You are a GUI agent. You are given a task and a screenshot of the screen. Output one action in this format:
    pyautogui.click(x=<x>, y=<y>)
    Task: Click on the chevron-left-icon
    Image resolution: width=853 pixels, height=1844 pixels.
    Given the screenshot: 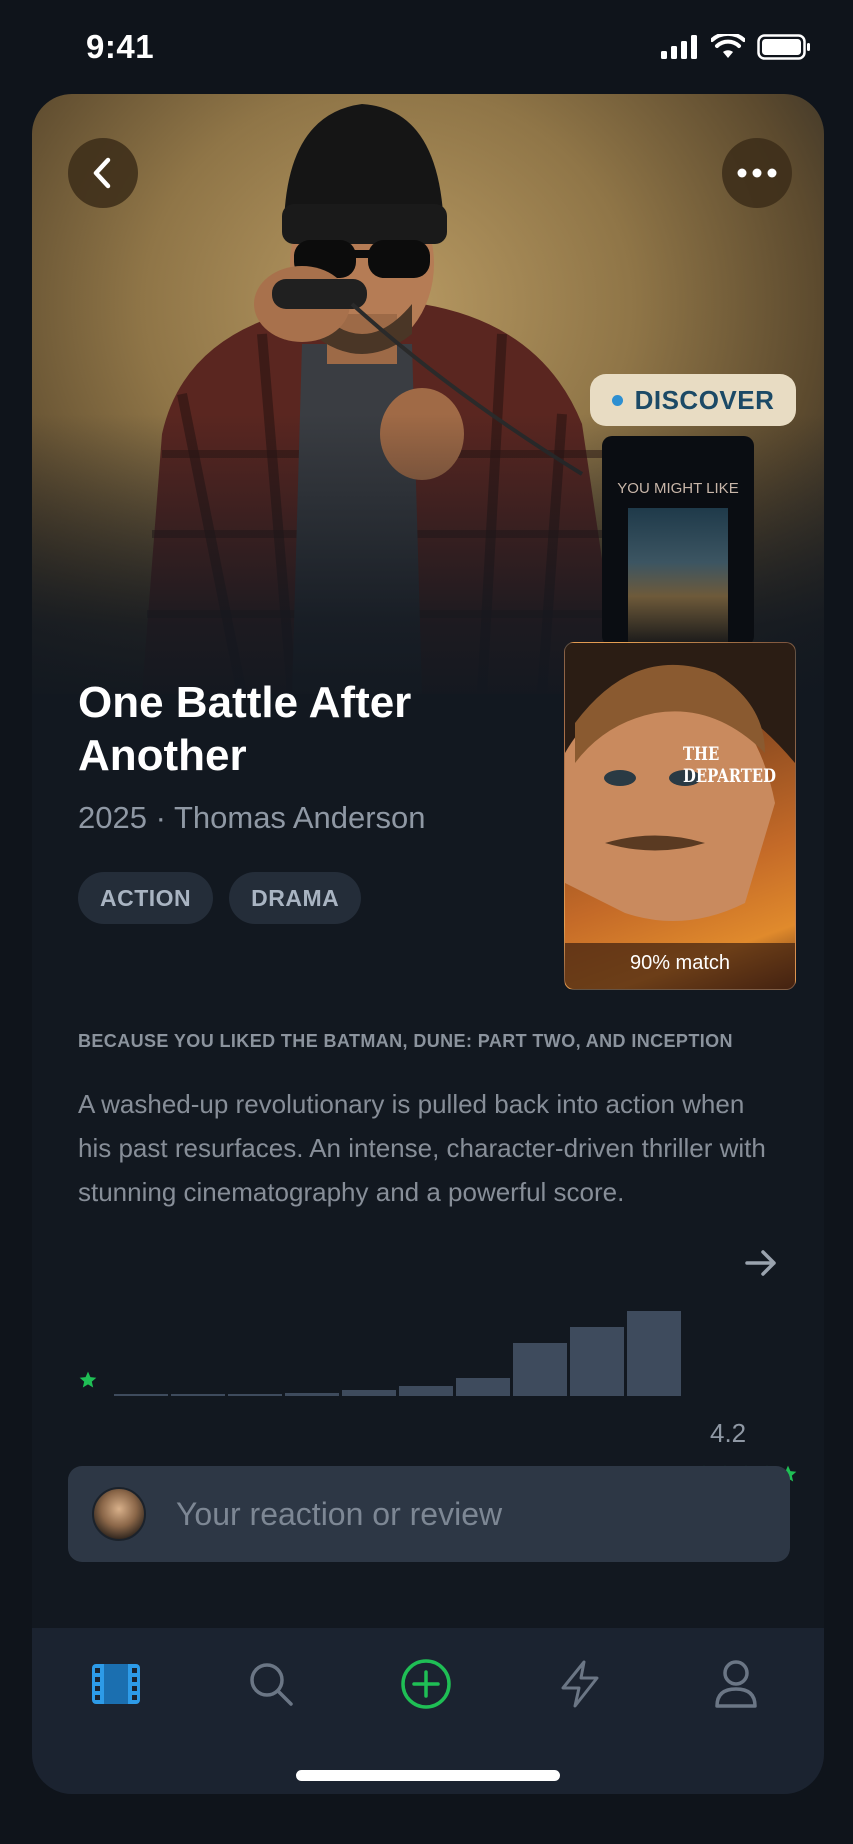 What is the action you would take?
    pyautogui.click(x=102, y=173)
    